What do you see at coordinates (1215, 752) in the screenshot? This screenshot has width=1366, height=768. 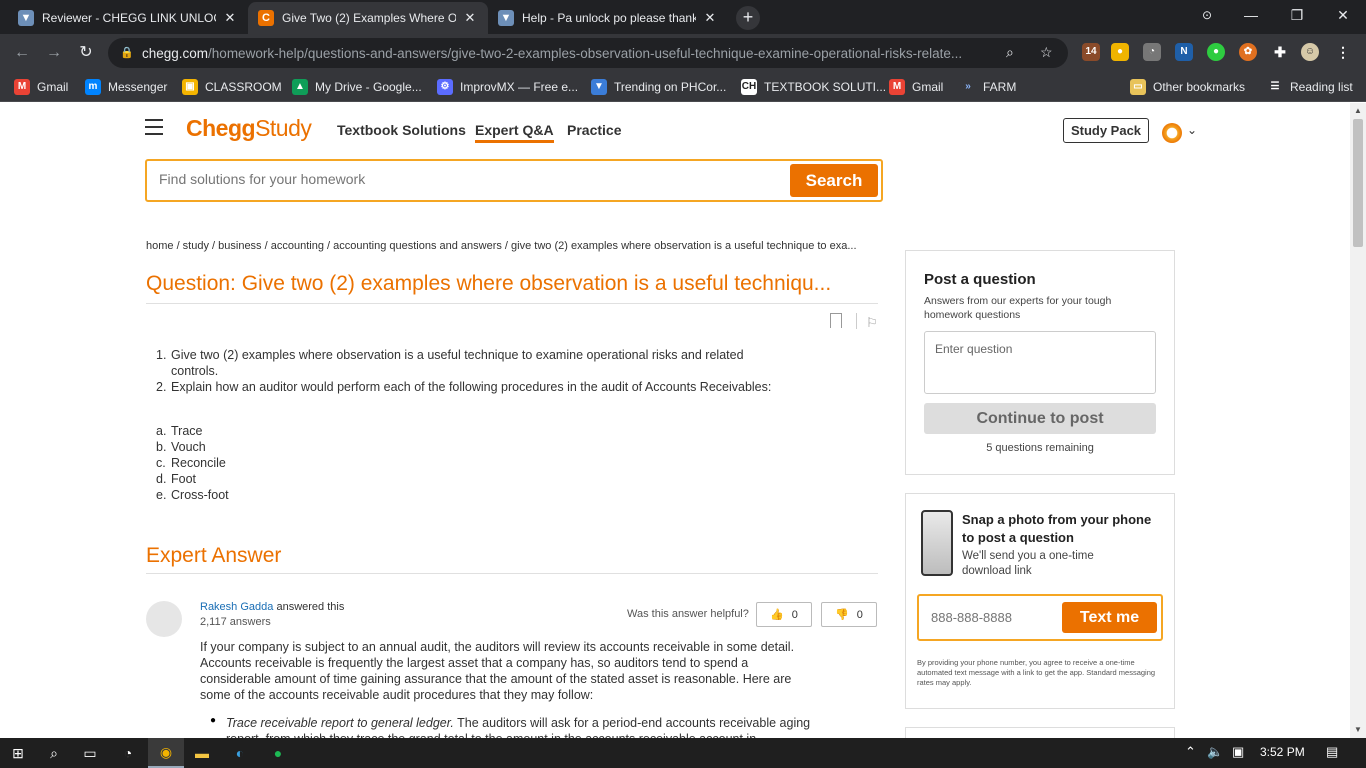 I see `volume-icon: 🔈` at bounding box center [1215, 752].